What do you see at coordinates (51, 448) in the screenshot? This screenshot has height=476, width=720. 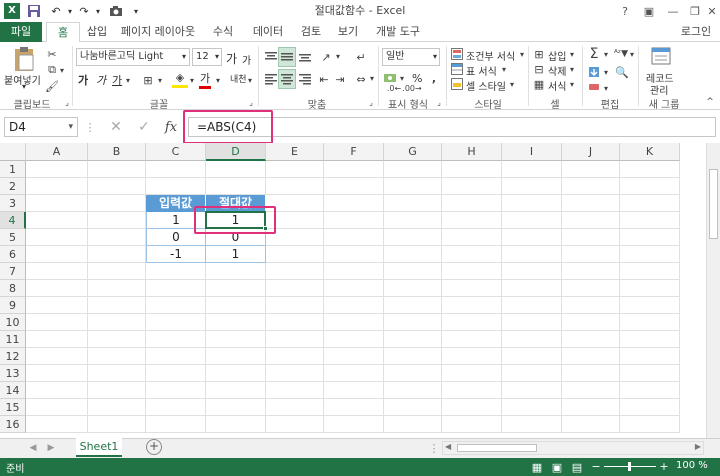 I see `sheet-next-icon: ▶` at bounding box center [51, 448].